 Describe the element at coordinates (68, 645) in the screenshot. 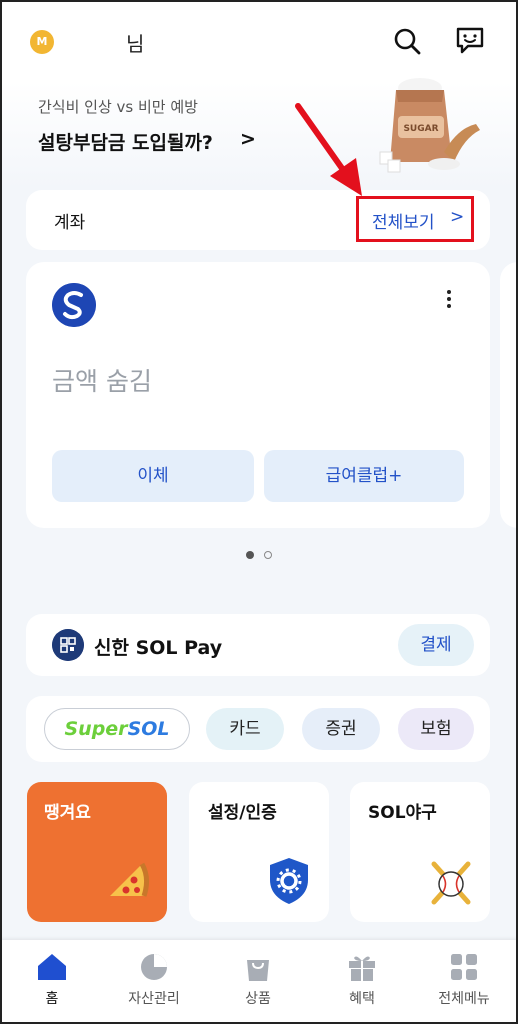

I see `qr-code-icon` at that location.